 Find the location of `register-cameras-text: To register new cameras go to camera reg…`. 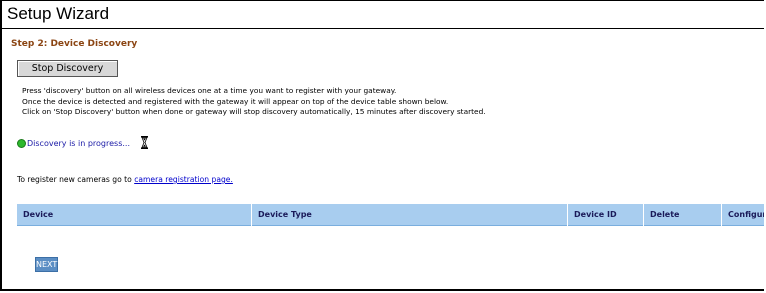

register-cameras-text: To register new cameras go to camera reg… is located at coordinates (125, 179).